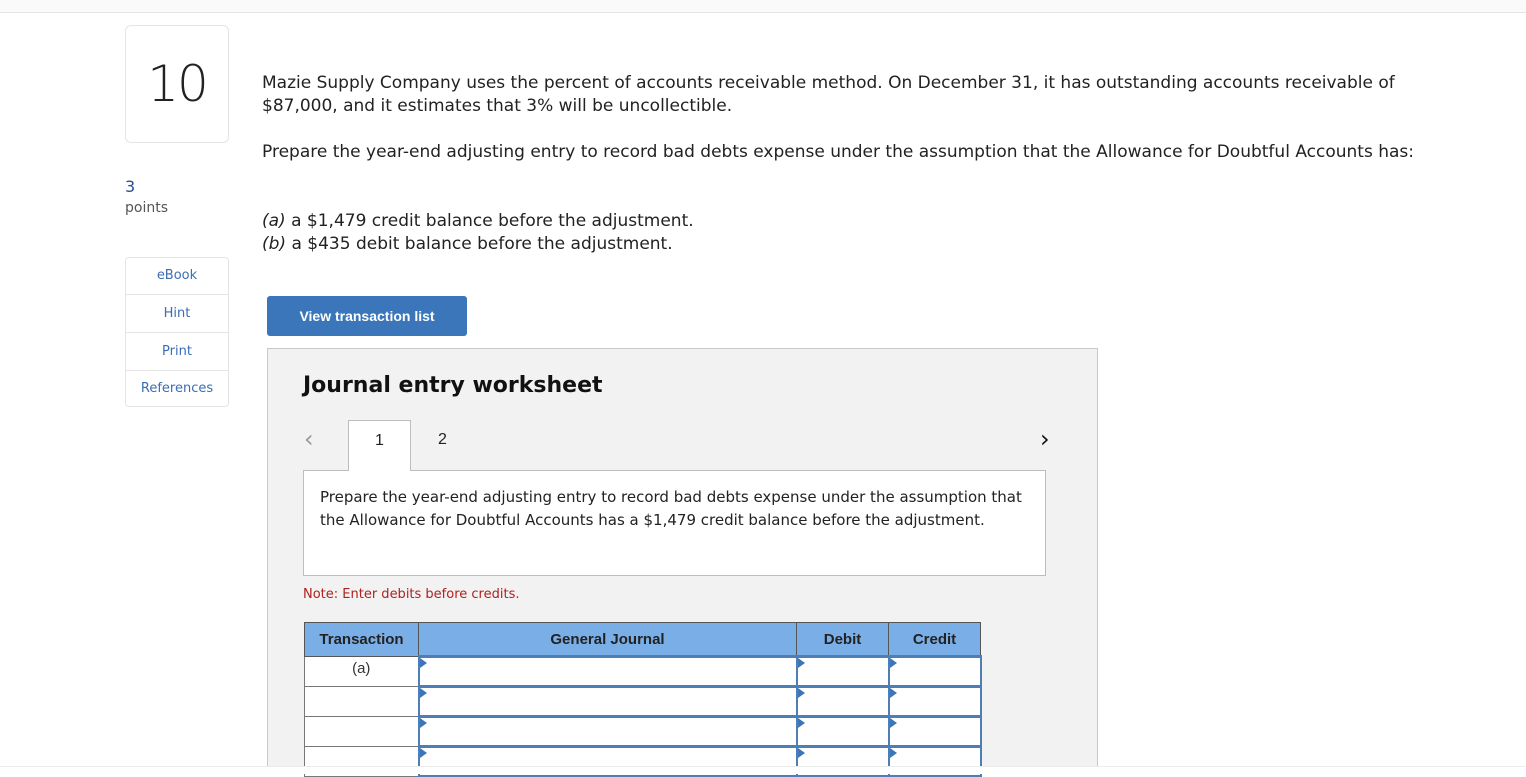  Describe the element at coordinates (130, 186) in the screenshot. I see `points-value: 3` at that location.